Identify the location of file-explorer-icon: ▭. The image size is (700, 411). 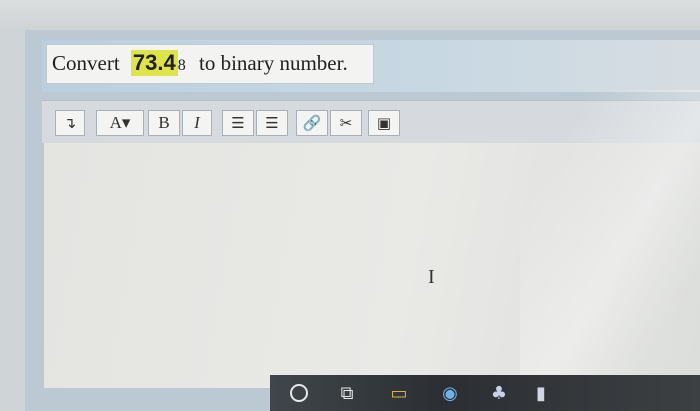
(399, 393).